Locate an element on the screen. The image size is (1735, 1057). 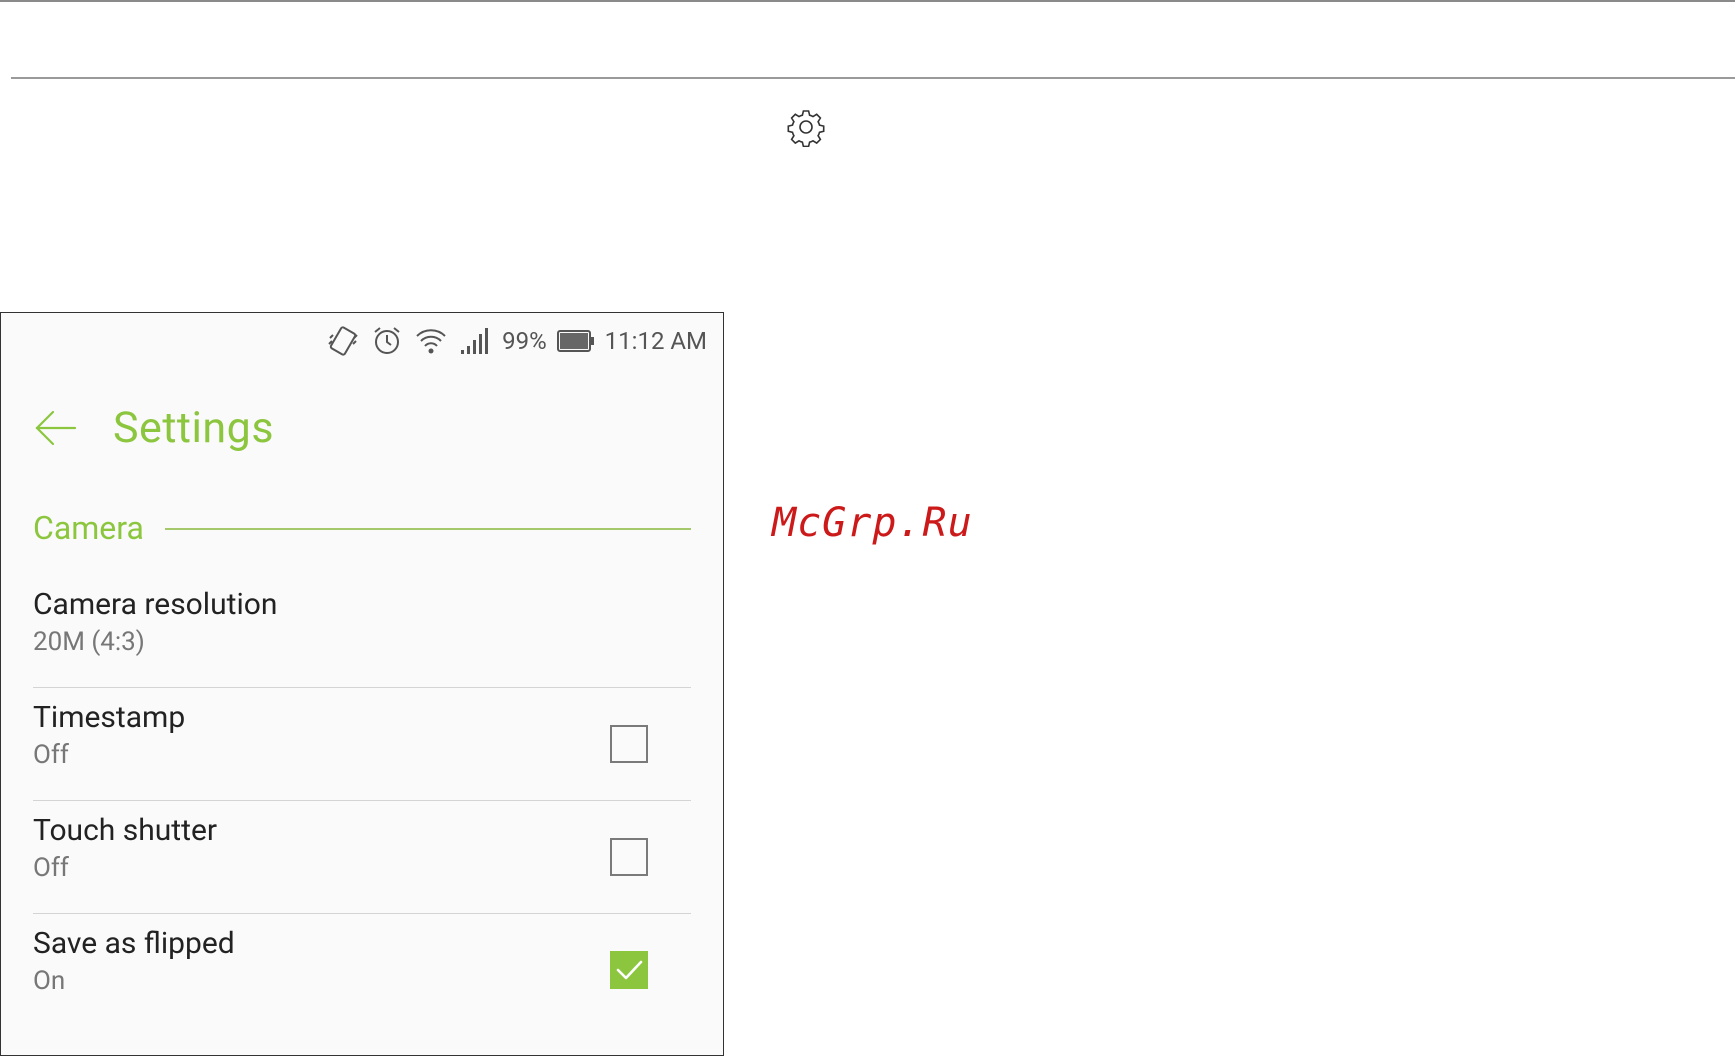
setting-timestamp: Timestamp Off is located at coordinates (362, 744).